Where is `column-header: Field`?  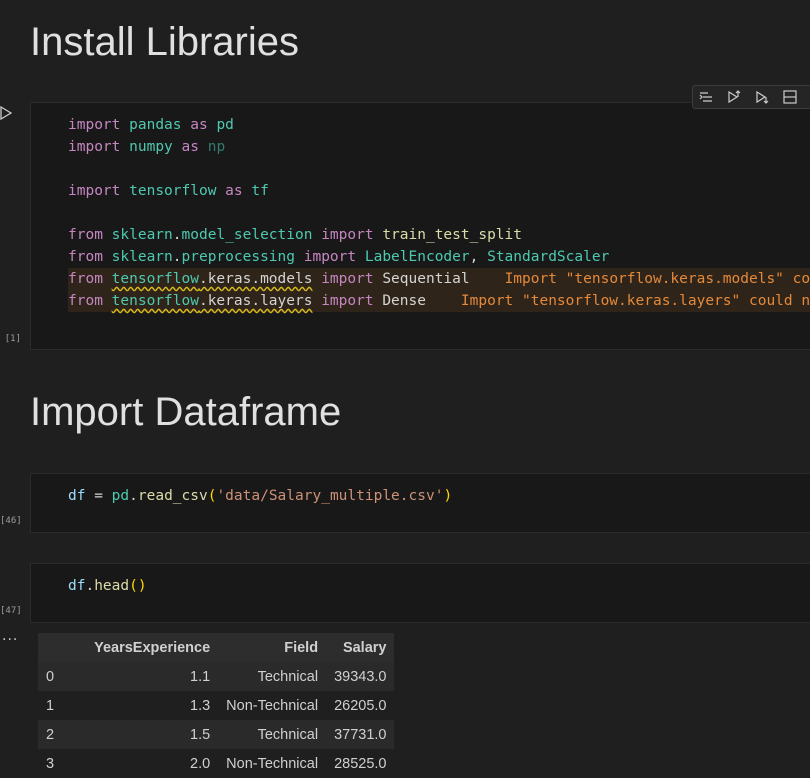 column-header: Field is located at coordinates (272, 647).